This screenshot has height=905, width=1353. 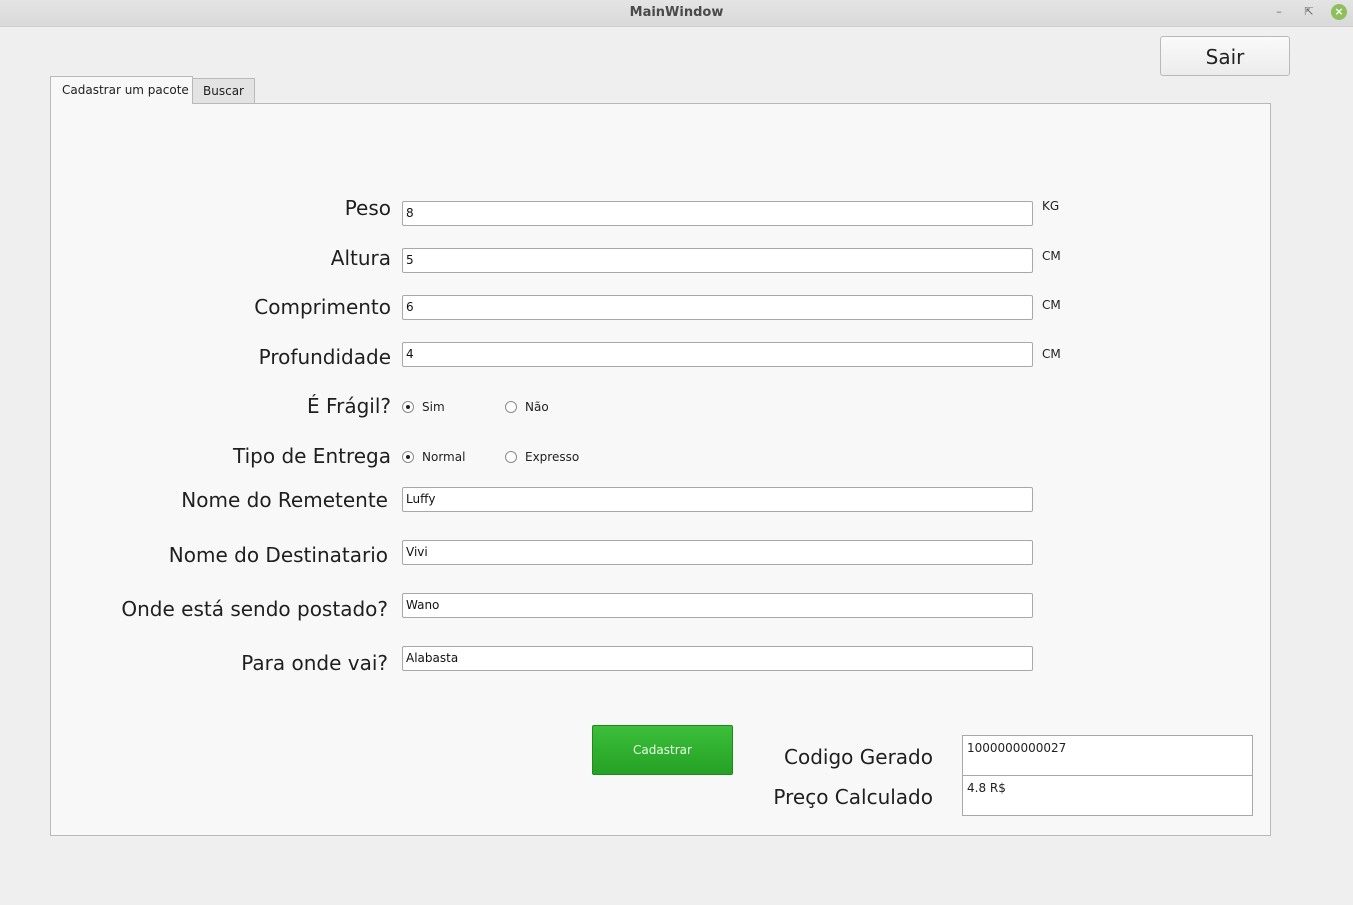 What do you see at coordinates (717, 213) in the screenshot?
I see `peso-field: 8` at bounding box center [717, 213].